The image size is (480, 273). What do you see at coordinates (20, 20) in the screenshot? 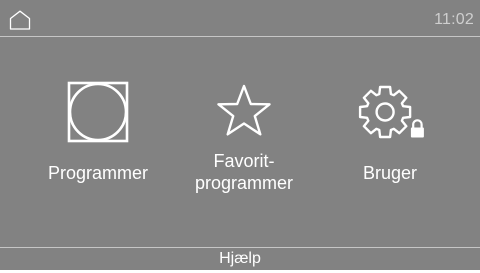
I see `home-icon` at bounding box center [20, 20].